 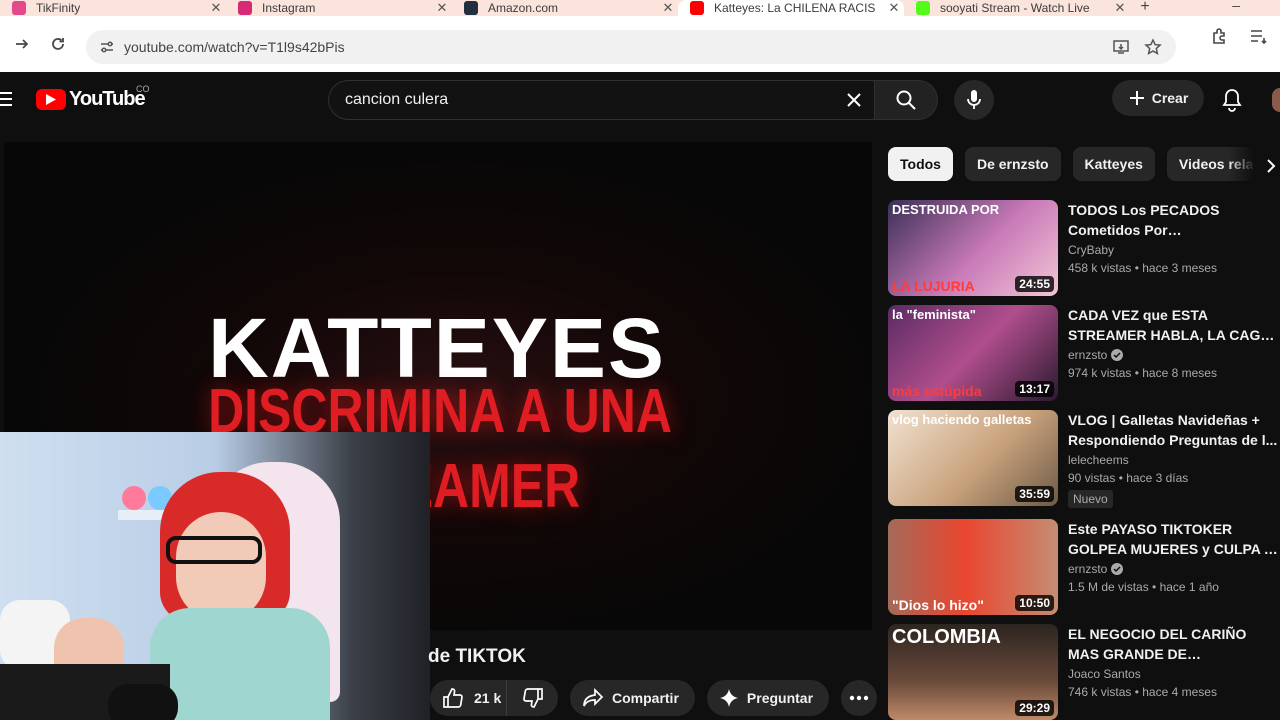 I want to click on channel-name: Joaco Santos, so click(x=1104, y=674).